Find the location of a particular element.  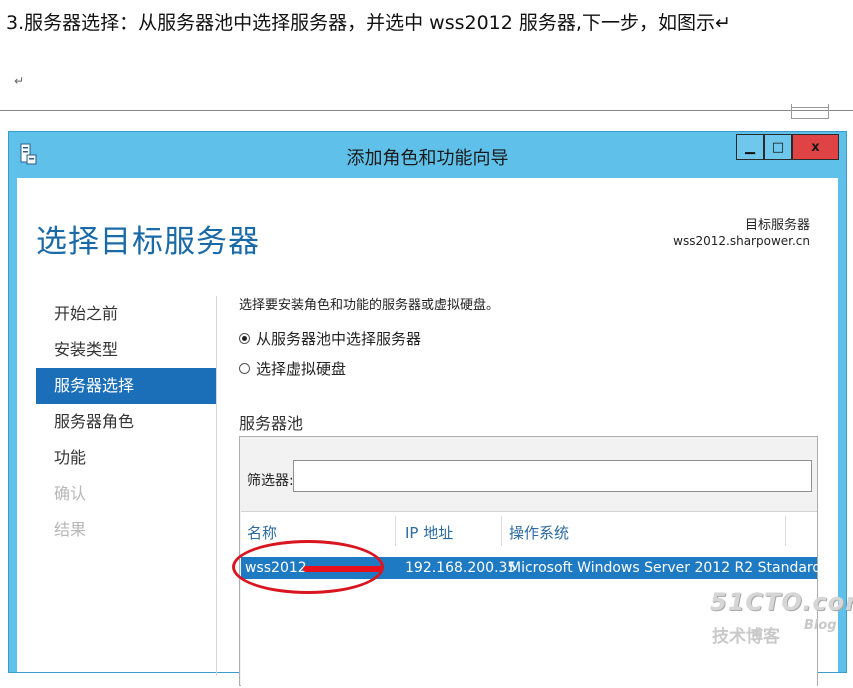

filter-input is located at coordinates (552, 476).